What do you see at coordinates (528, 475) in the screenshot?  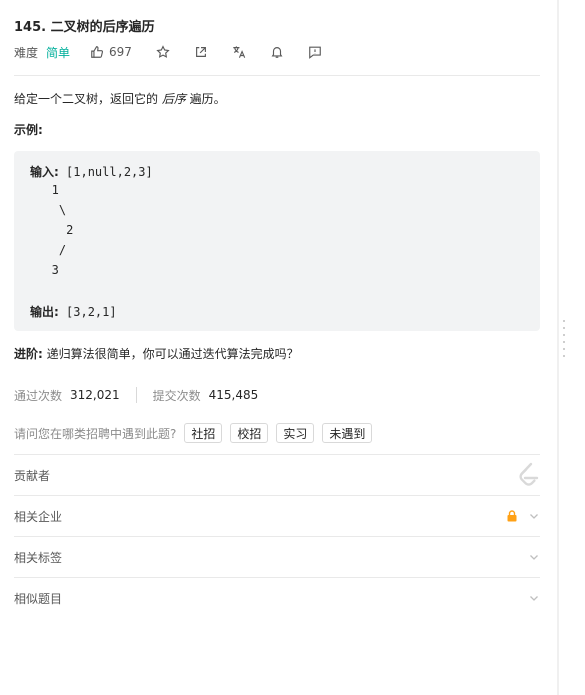 I see `leetcode-logo-icon` at bounding box center [528, 475].